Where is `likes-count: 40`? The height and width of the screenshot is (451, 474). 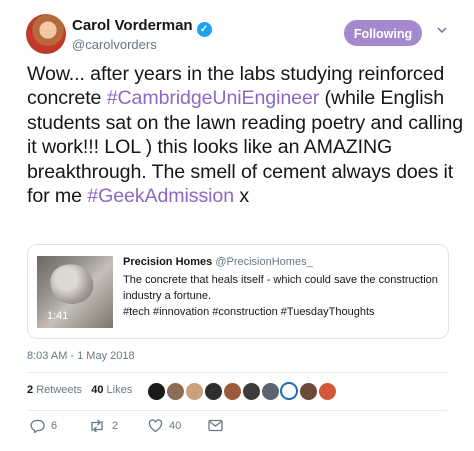
likes-count: 40 is located at coordinates (97, 390).